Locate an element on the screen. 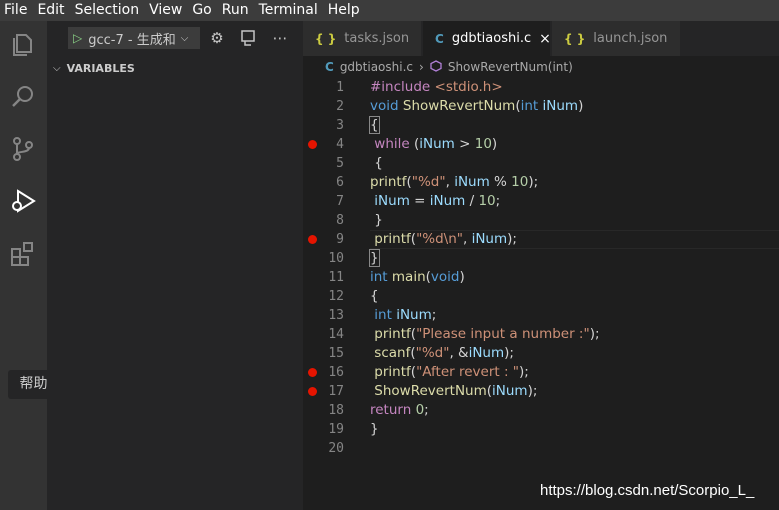 This screenshot has height=510, width=779. line-number: 18 is located at coordinates (336, 410).